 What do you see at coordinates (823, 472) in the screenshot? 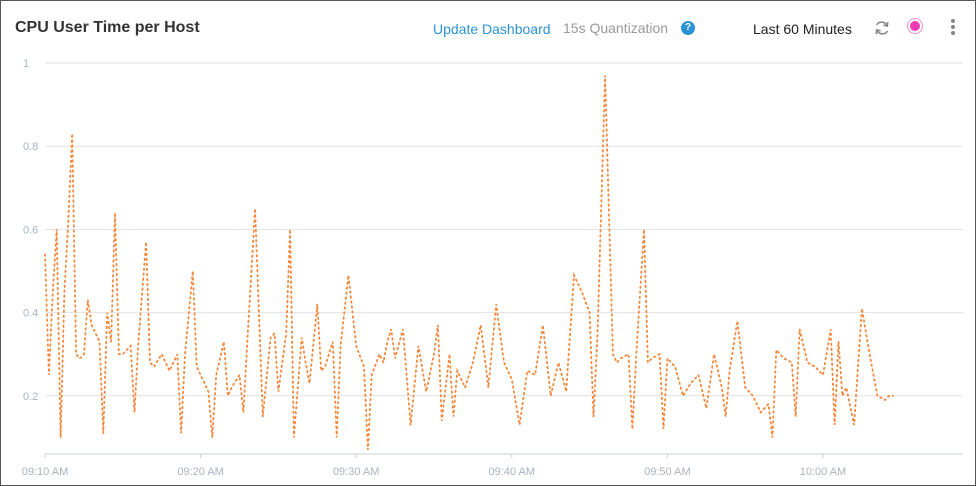
I see `x-tick-label: 10:00 AM` at bounding box center [823, 472].